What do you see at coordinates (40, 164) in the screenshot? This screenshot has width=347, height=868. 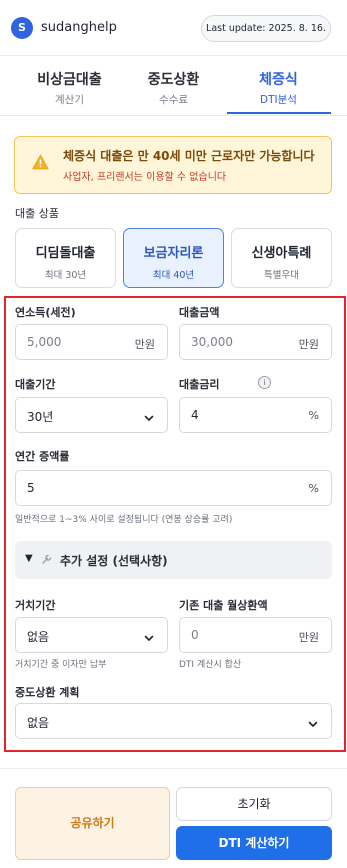 I see `warning-icon` at bounding box center [40, 164].